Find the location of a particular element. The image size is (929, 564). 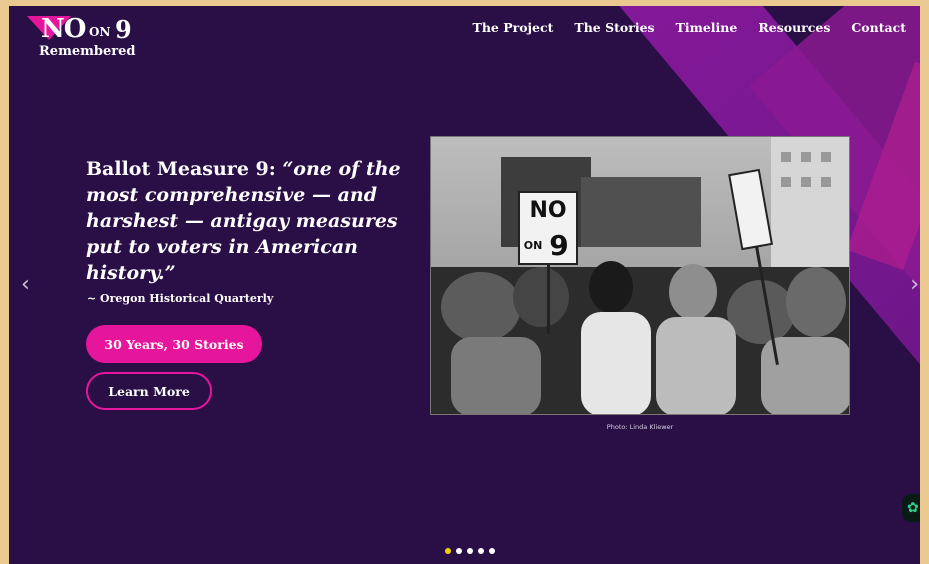

site-logo: NO ON 9 Remembered is located at coordinates (97, 39).